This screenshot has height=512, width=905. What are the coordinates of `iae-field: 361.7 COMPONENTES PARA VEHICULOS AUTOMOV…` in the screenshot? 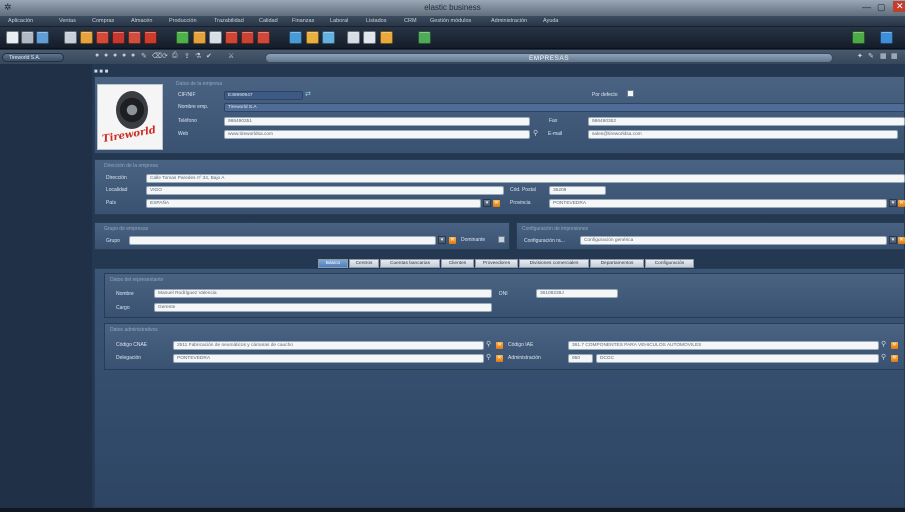 It's located at (723, 345).